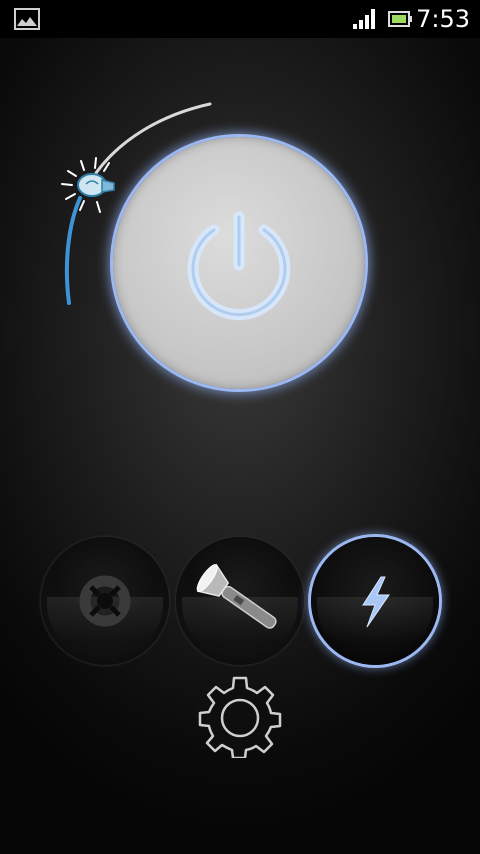 The image size is (480, 854). Describe the element at coordinates (27, 19) in the screenshot. I see `gallery-icon` at that location.